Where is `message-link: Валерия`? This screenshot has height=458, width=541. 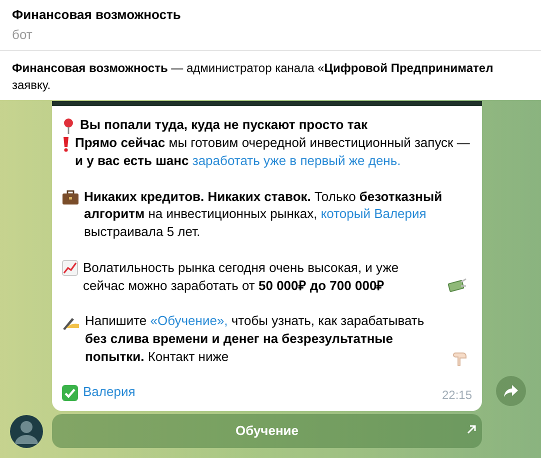 message-link: Валерия is located at coordinates (109, 392).